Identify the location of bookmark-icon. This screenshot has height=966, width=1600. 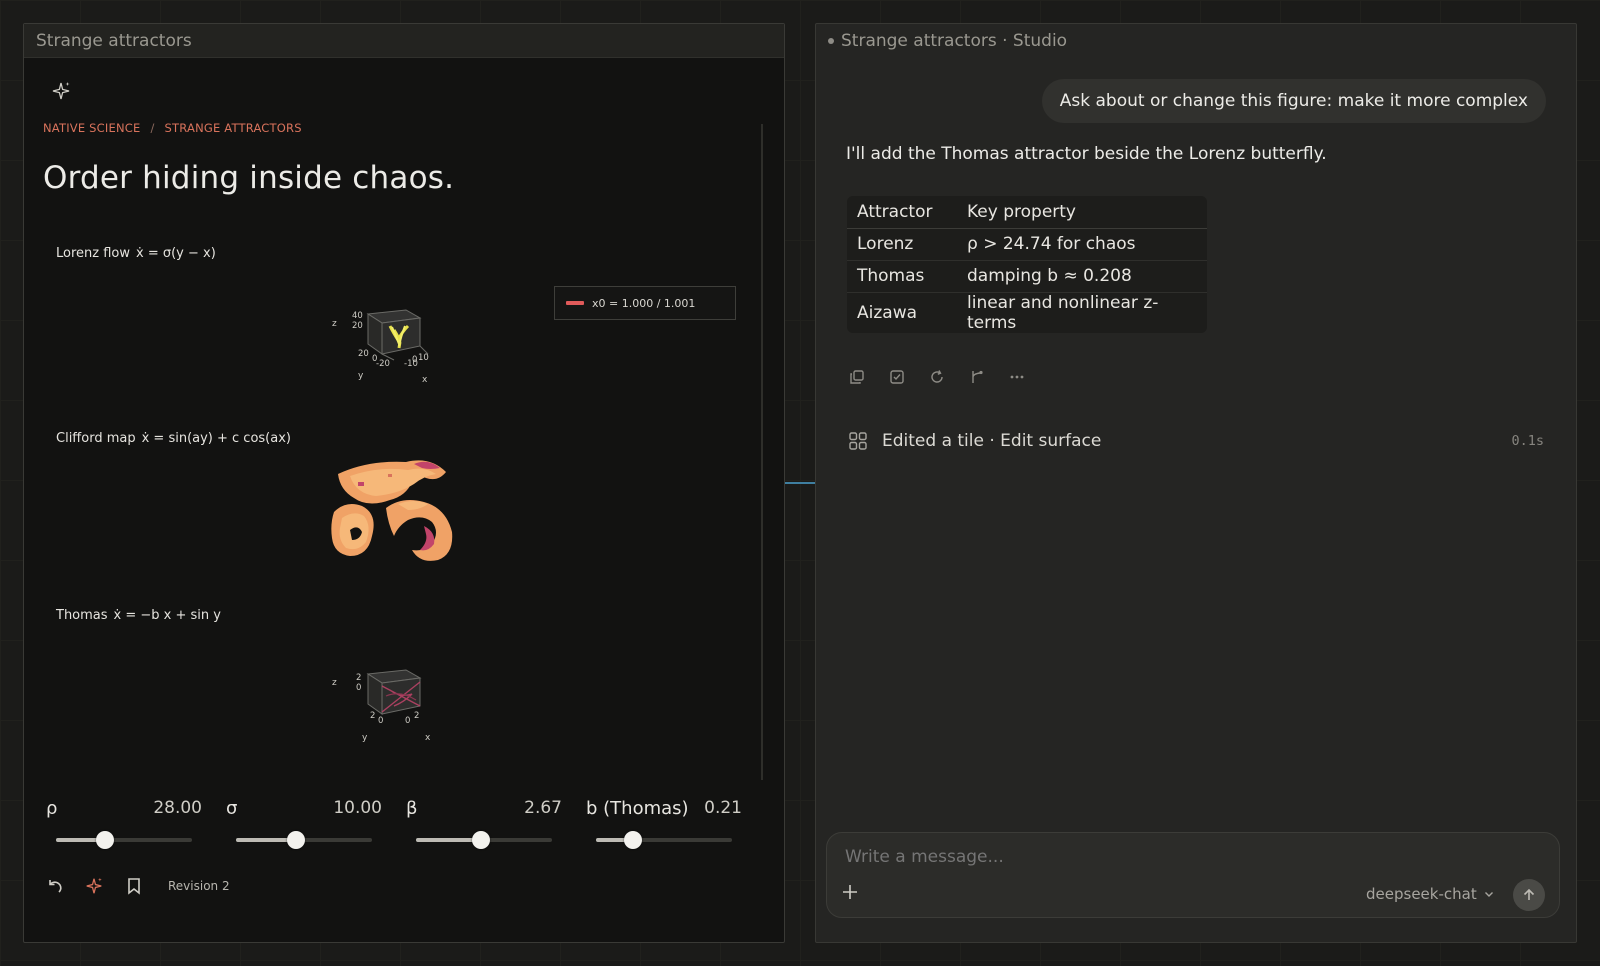
(134, 886).